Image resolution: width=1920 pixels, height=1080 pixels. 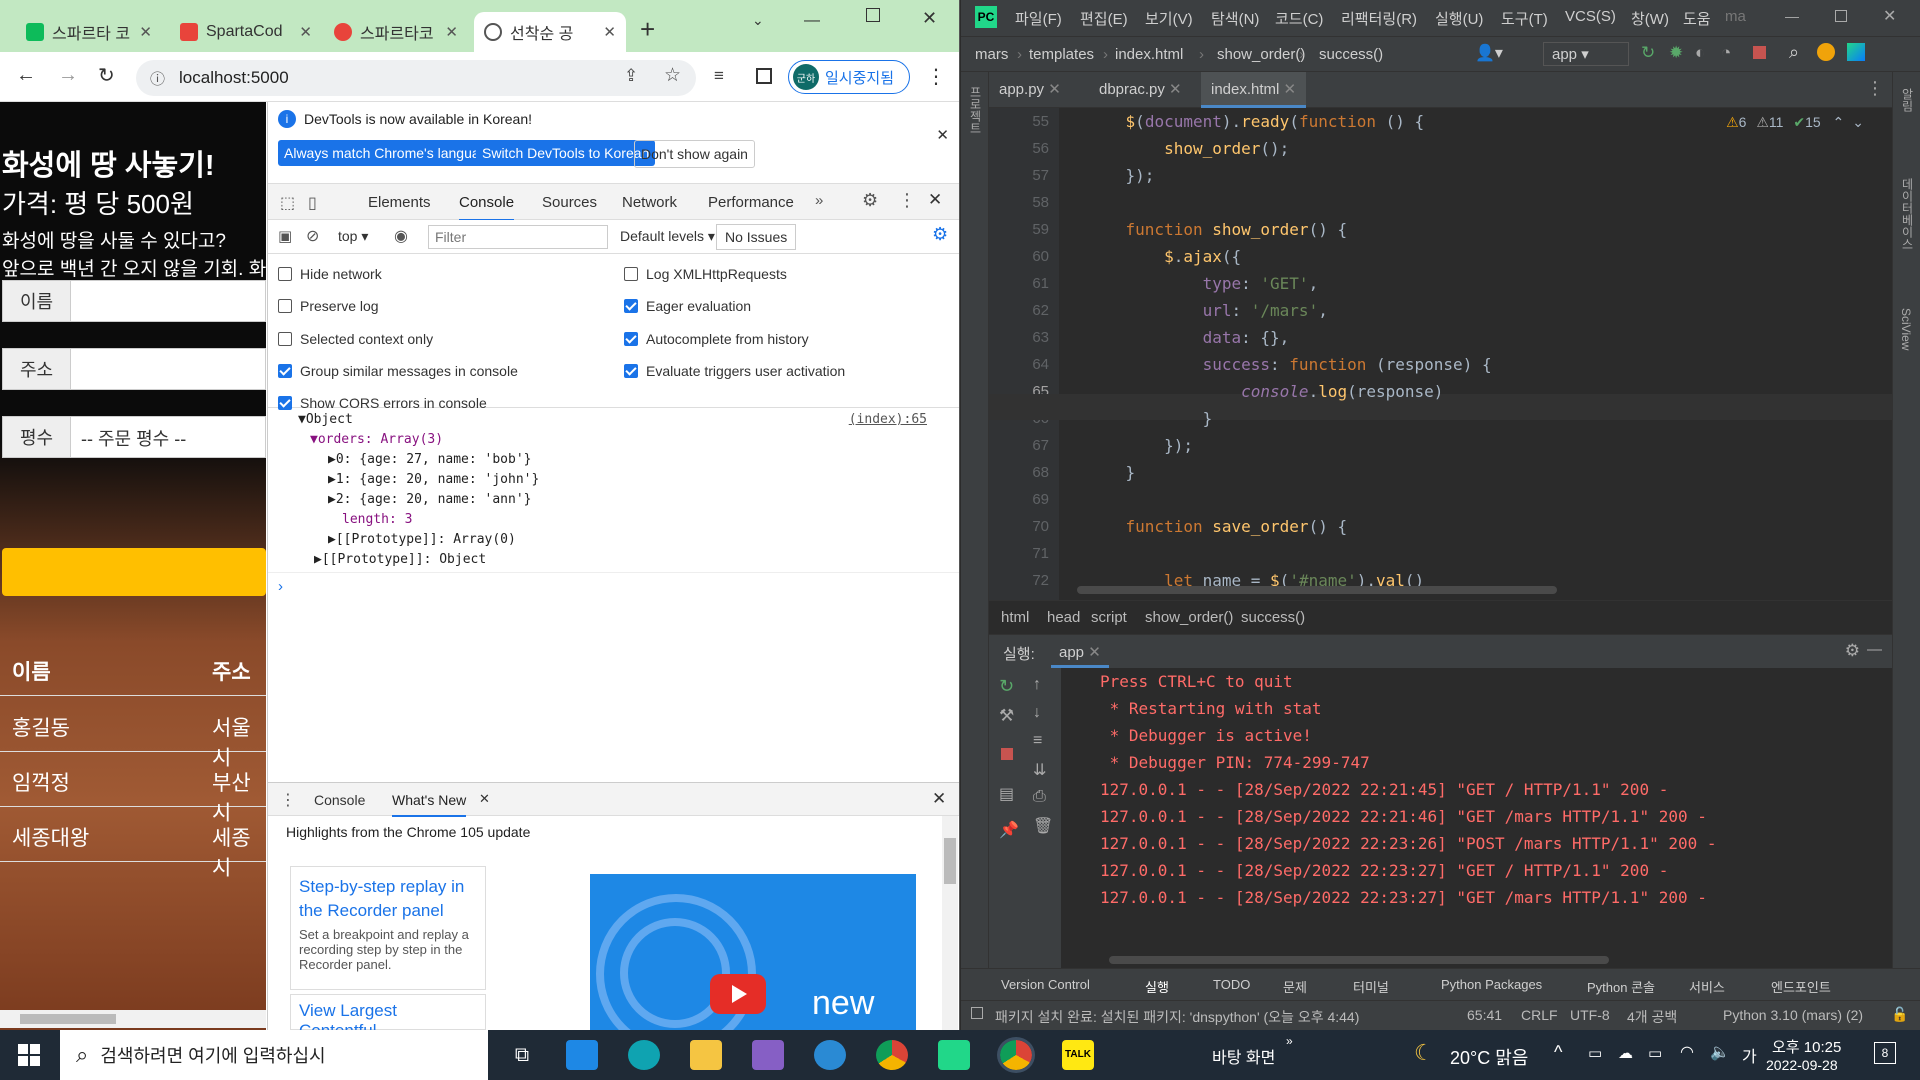 What do you see at coordinates (1189, 617) in the screenshot?
I see `path-item: show_order()` at bounding box center [1189, 617].